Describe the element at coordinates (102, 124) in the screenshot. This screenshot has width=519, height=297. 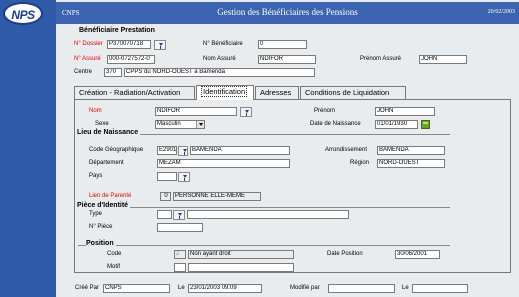
I see `sexe-label: Sexe` at that location.